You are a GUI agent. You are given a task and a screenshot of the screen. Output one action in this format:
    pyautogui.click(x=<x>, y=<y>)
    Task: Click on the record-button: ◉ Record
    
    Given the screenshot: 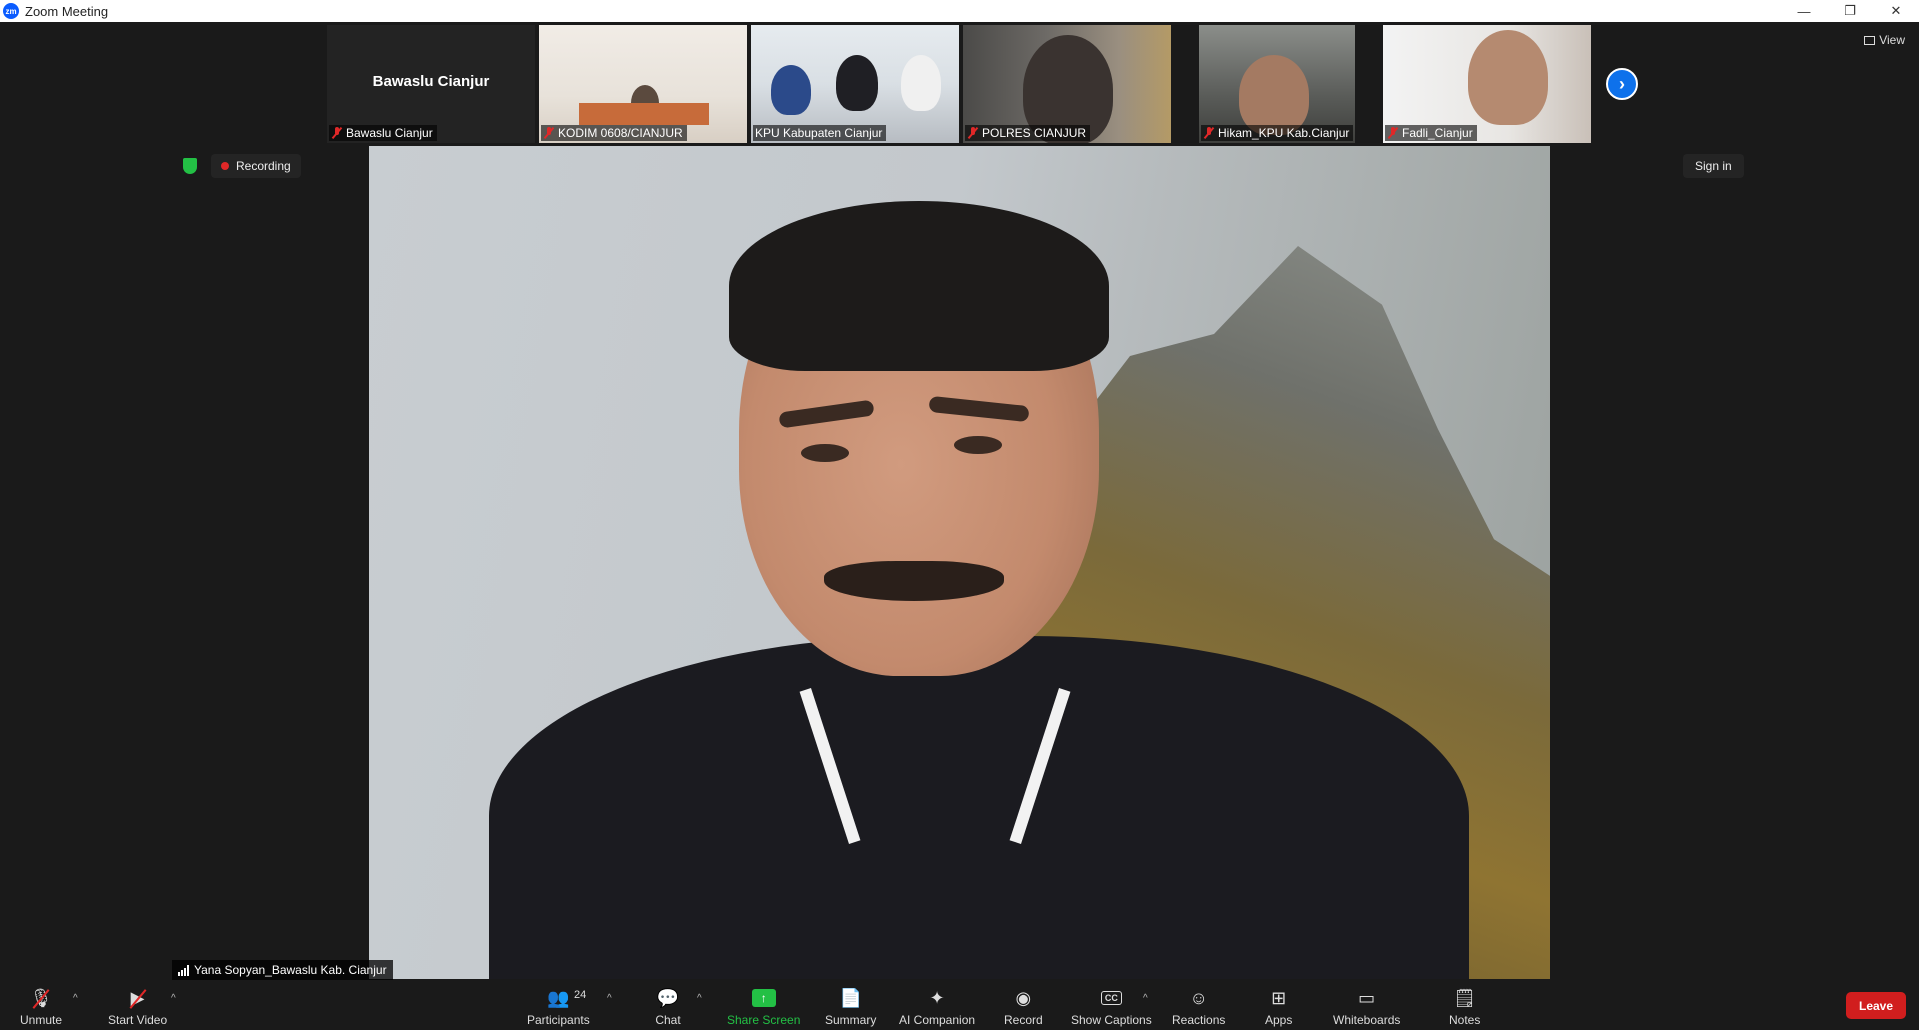 What is the action you would take?
    pyautogui.click(x=1023, y=1005)
    